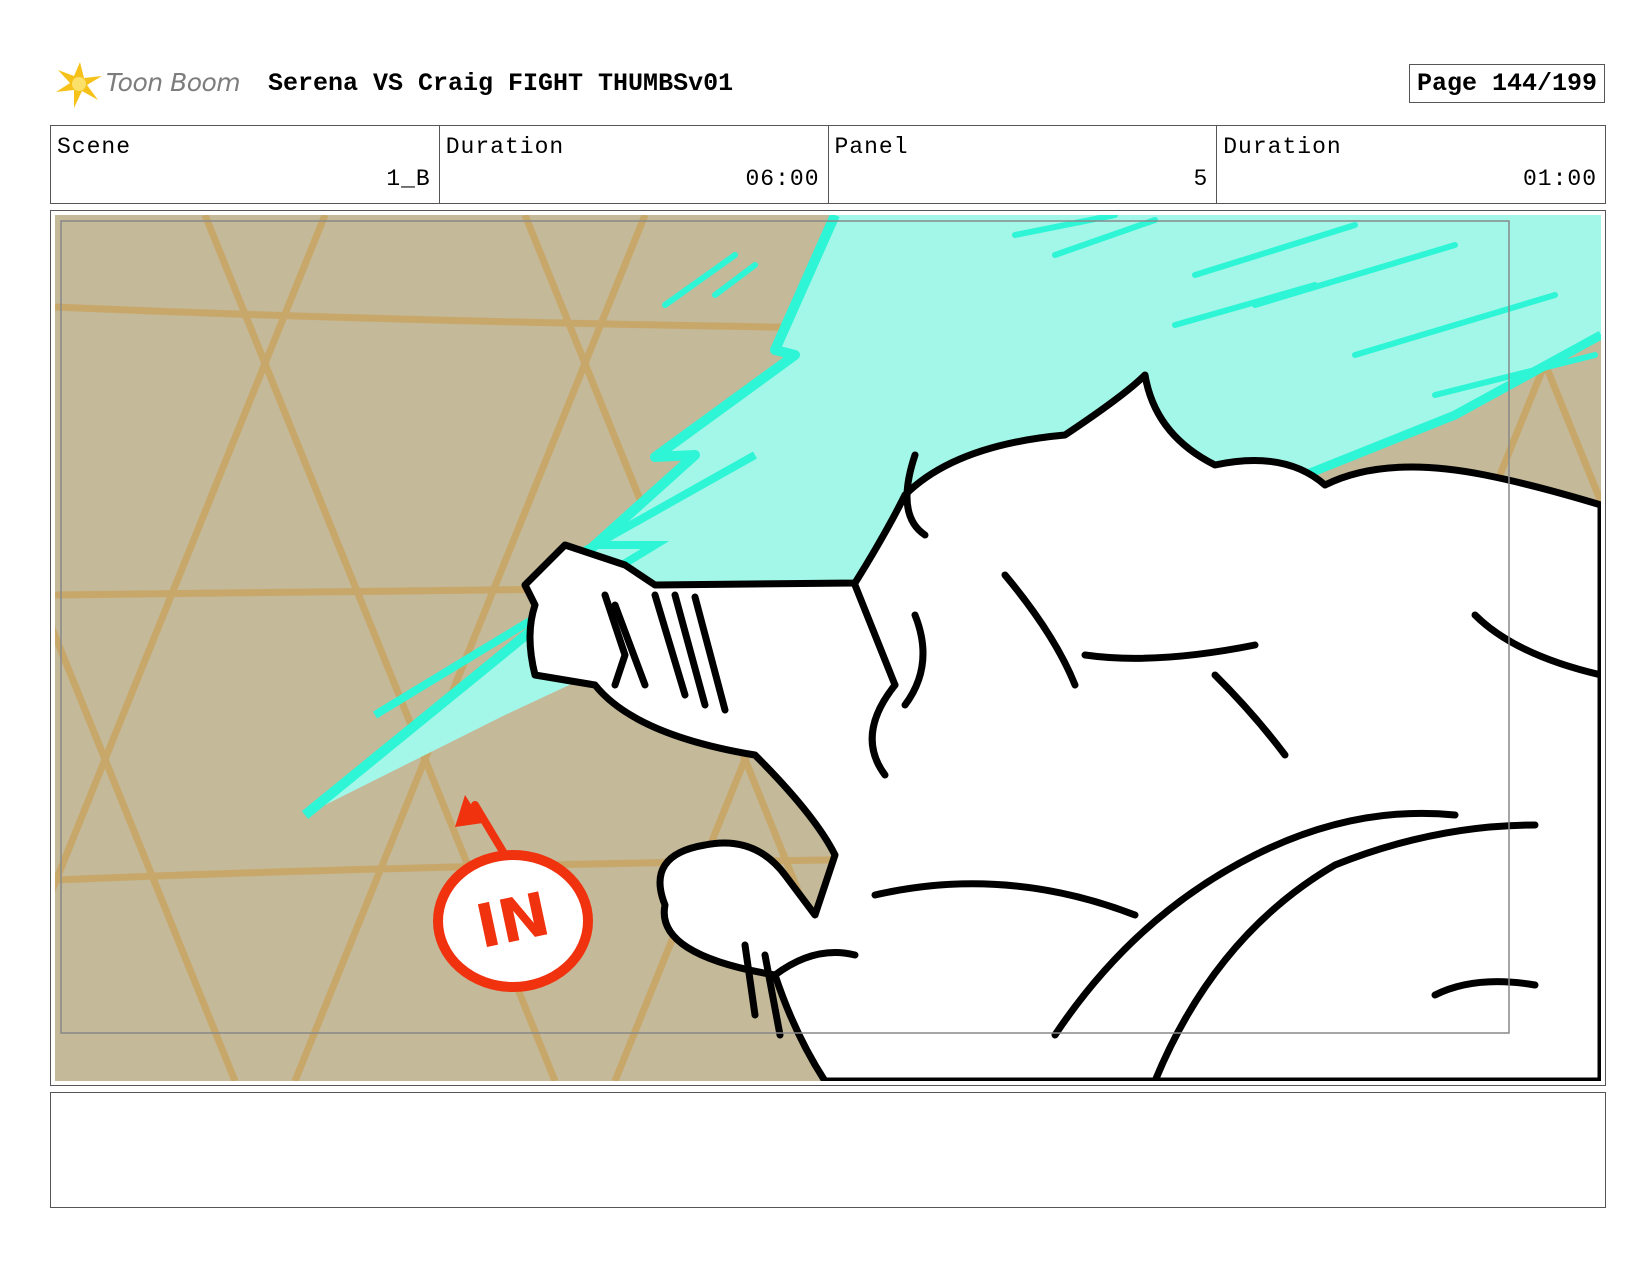 The height and width of the screenshot is (1275, 1650). Describe the element at coordinates (1507, 83) in the screenshot. I see `page-indicator: Page 144/199` at that location.